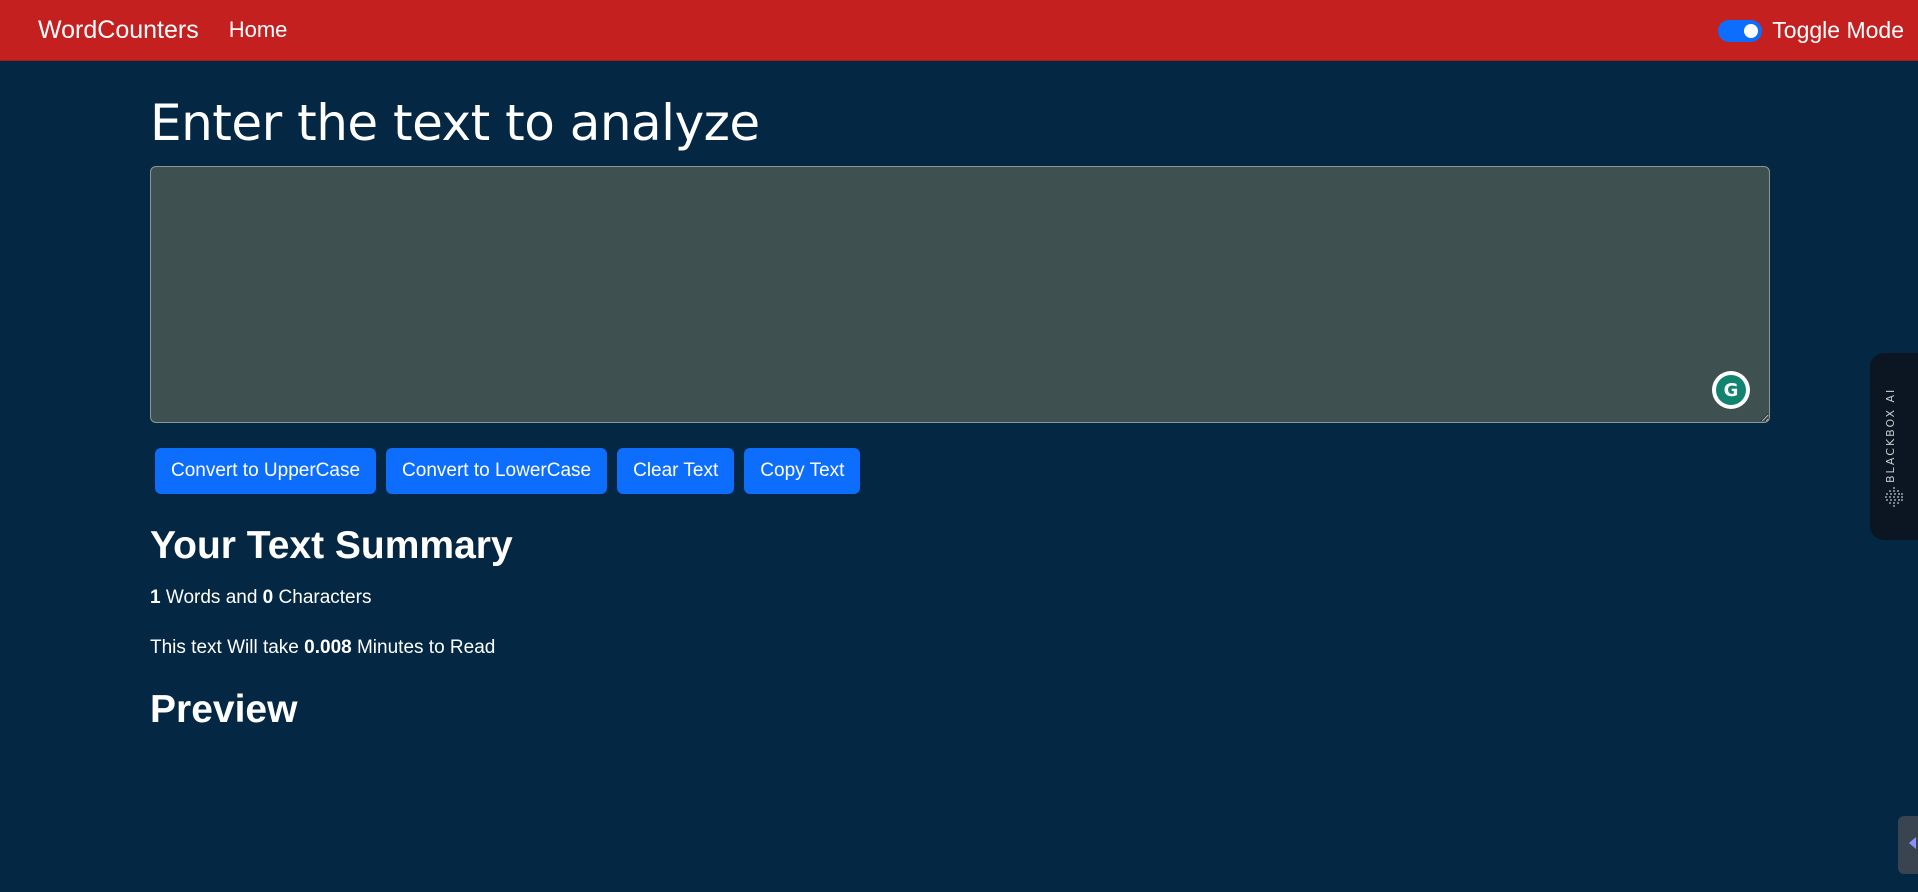 The image size is (1918, 892). I want to click on characters-text: Characters, so click(325, 597).